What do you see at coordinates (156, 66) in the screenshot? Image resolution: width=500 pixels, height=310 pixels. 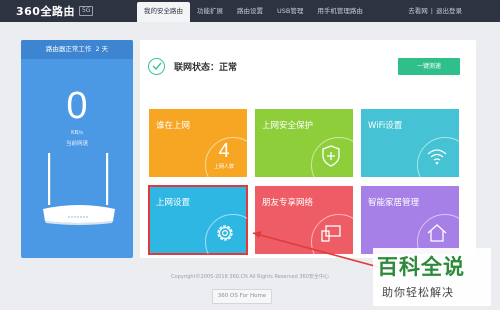 I see `check-icon` at bounding box center [156, 66].